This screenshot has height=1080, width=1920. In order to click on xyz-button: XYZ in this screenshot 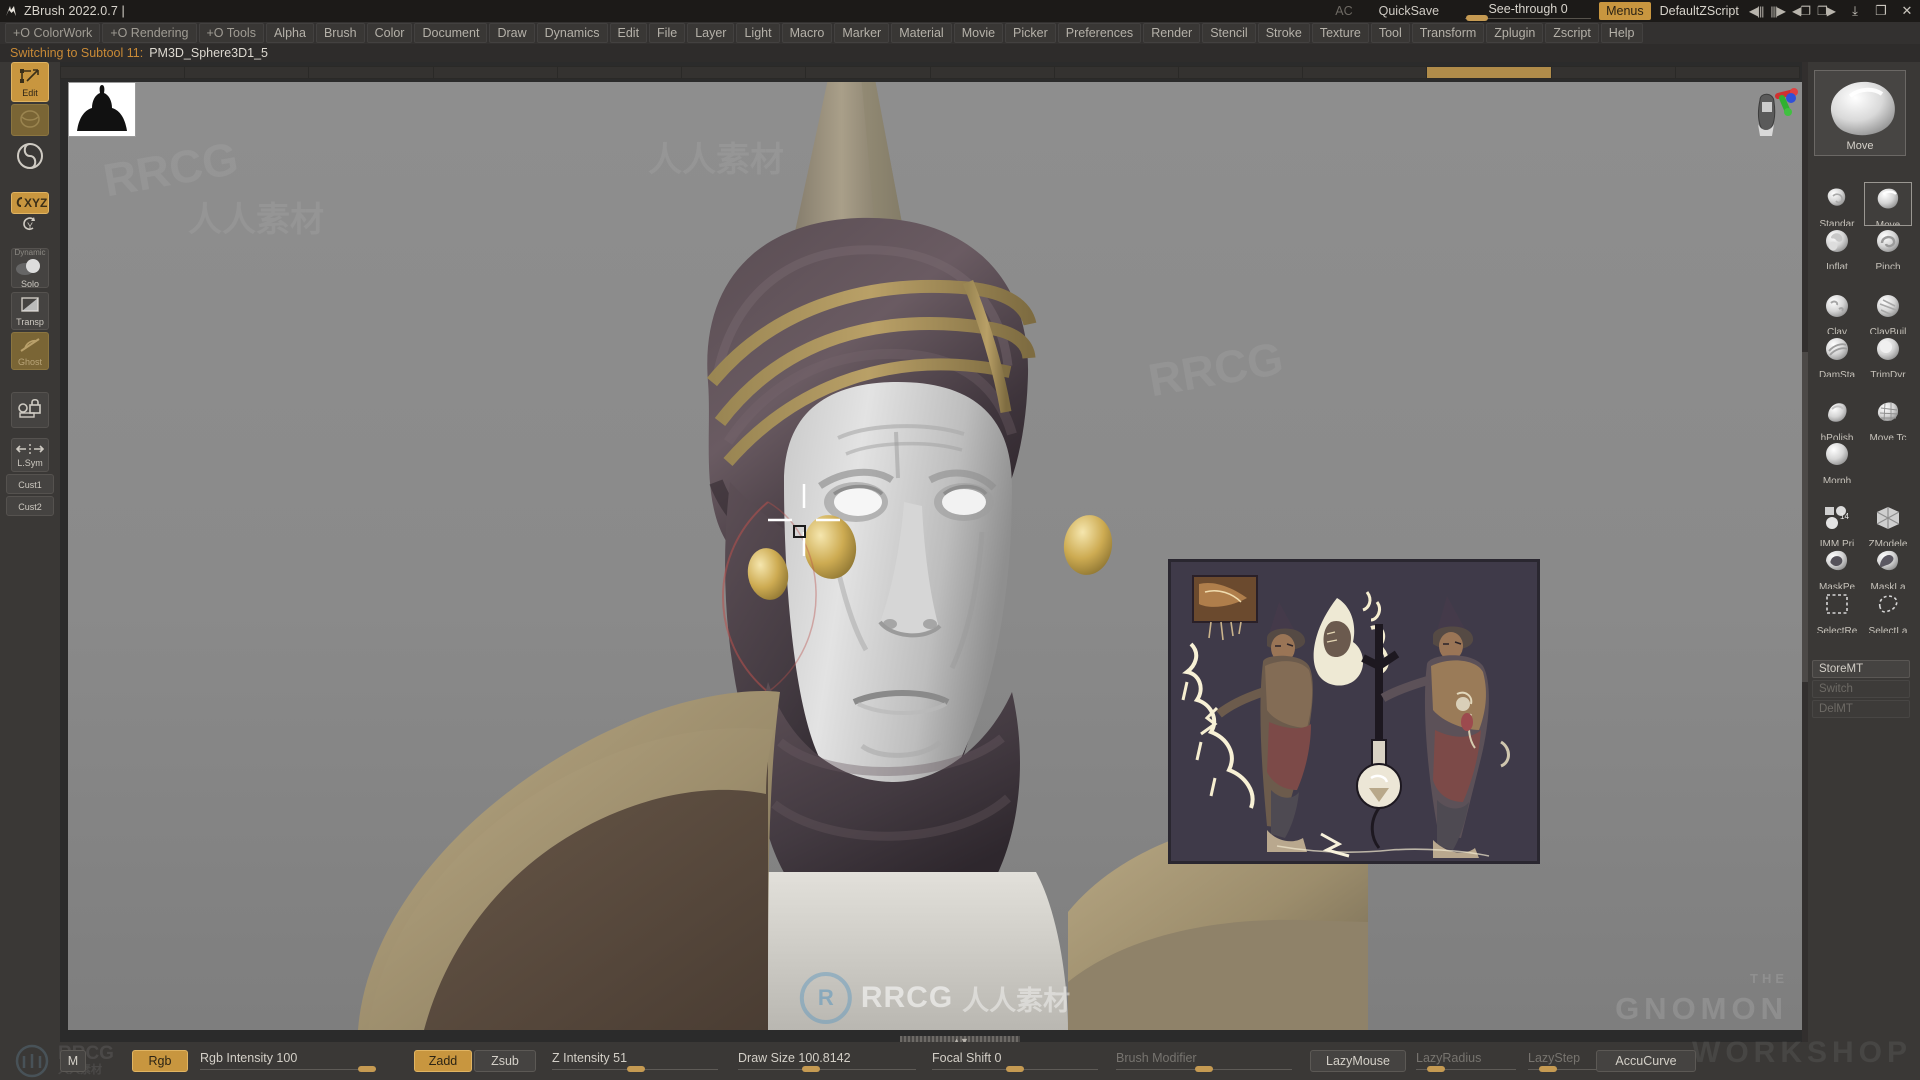, I will do `click(30, 203)`.